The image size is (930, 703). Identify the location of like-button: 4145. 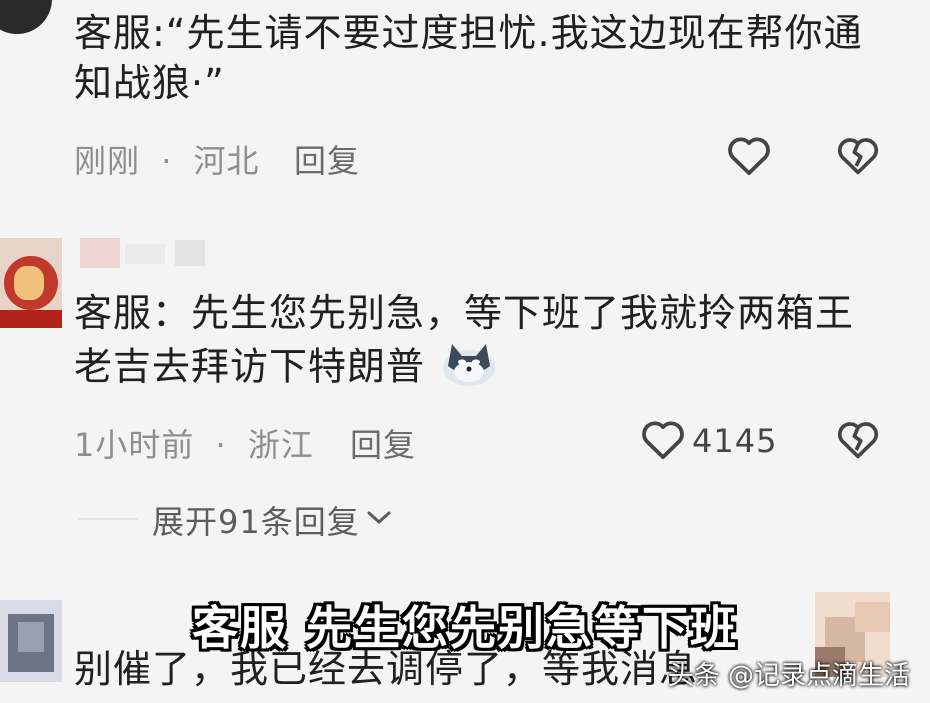
(708, 441).